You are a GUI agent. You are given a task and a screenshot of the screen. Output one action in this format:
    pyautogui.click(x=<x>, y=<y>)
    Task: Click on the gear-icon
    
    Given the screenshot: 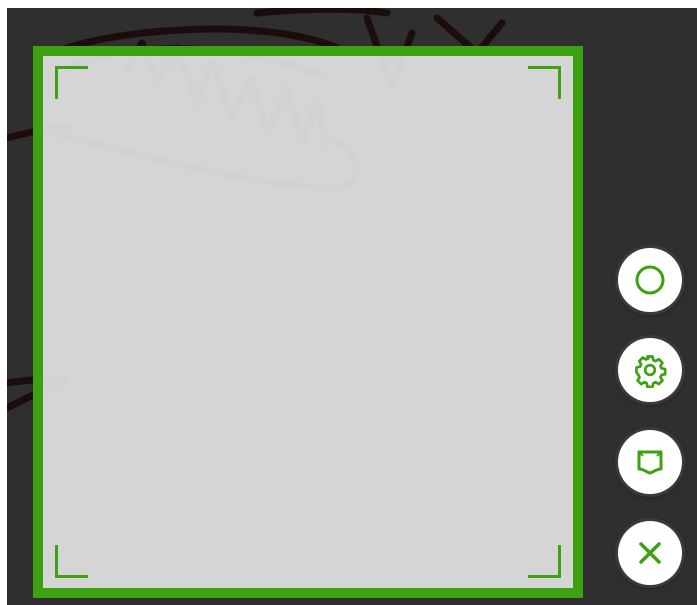 What is the action you would take?
    pyautogui.click(x=650, y=370)
    